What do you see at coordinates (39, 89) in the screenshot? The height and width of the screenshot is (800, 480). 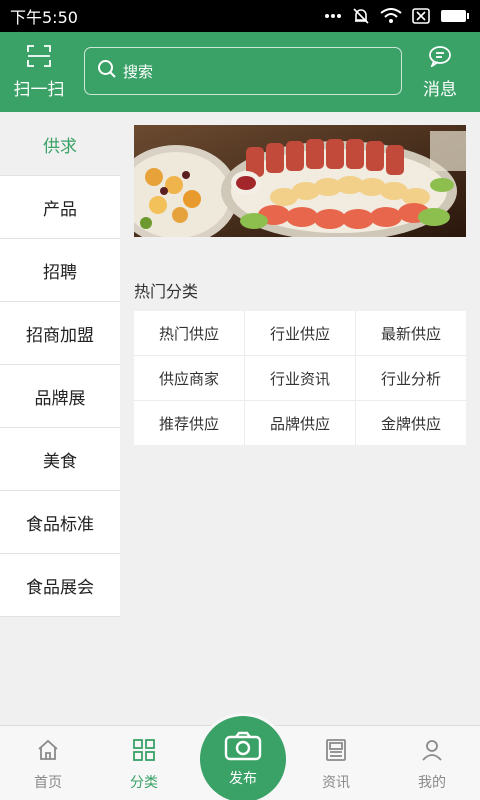 I see `scan-label: 扫一扫` at bounding box center [39, 89].